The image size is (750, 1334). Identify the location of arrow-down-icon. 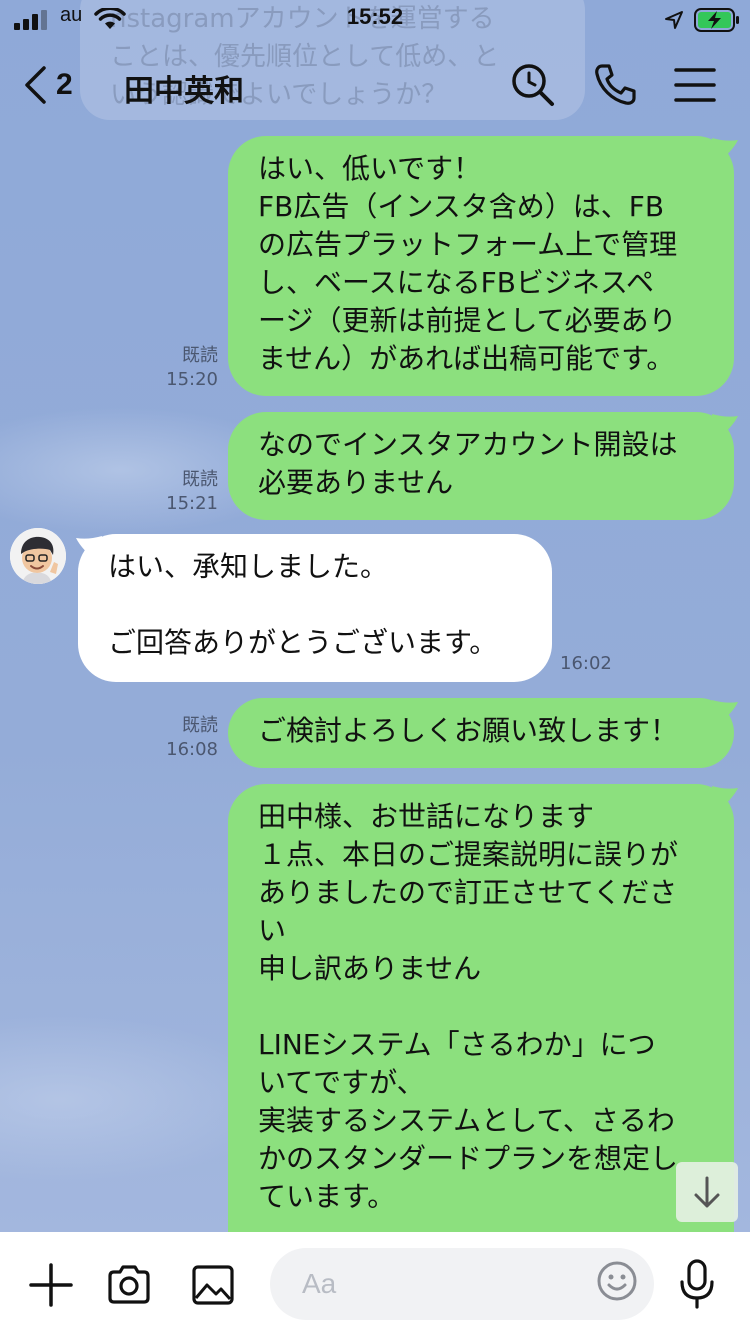
(707, 1192).